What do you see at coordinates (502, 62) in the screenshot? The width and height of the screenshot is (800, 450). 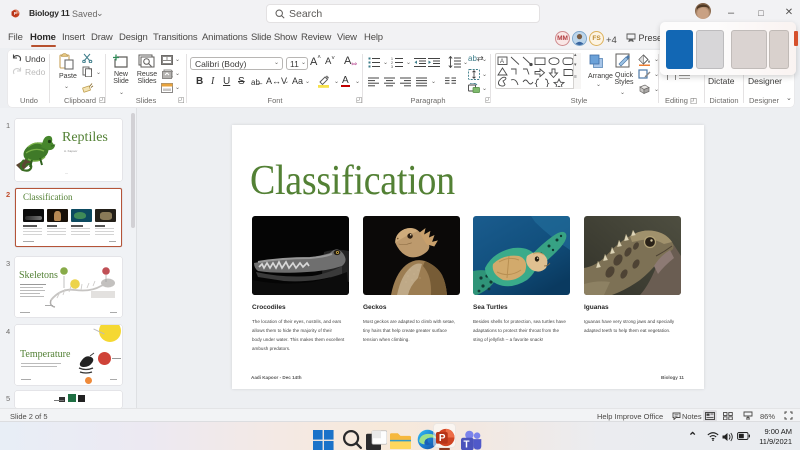 I see `svg-text: A` at bounding box center [502, 62].